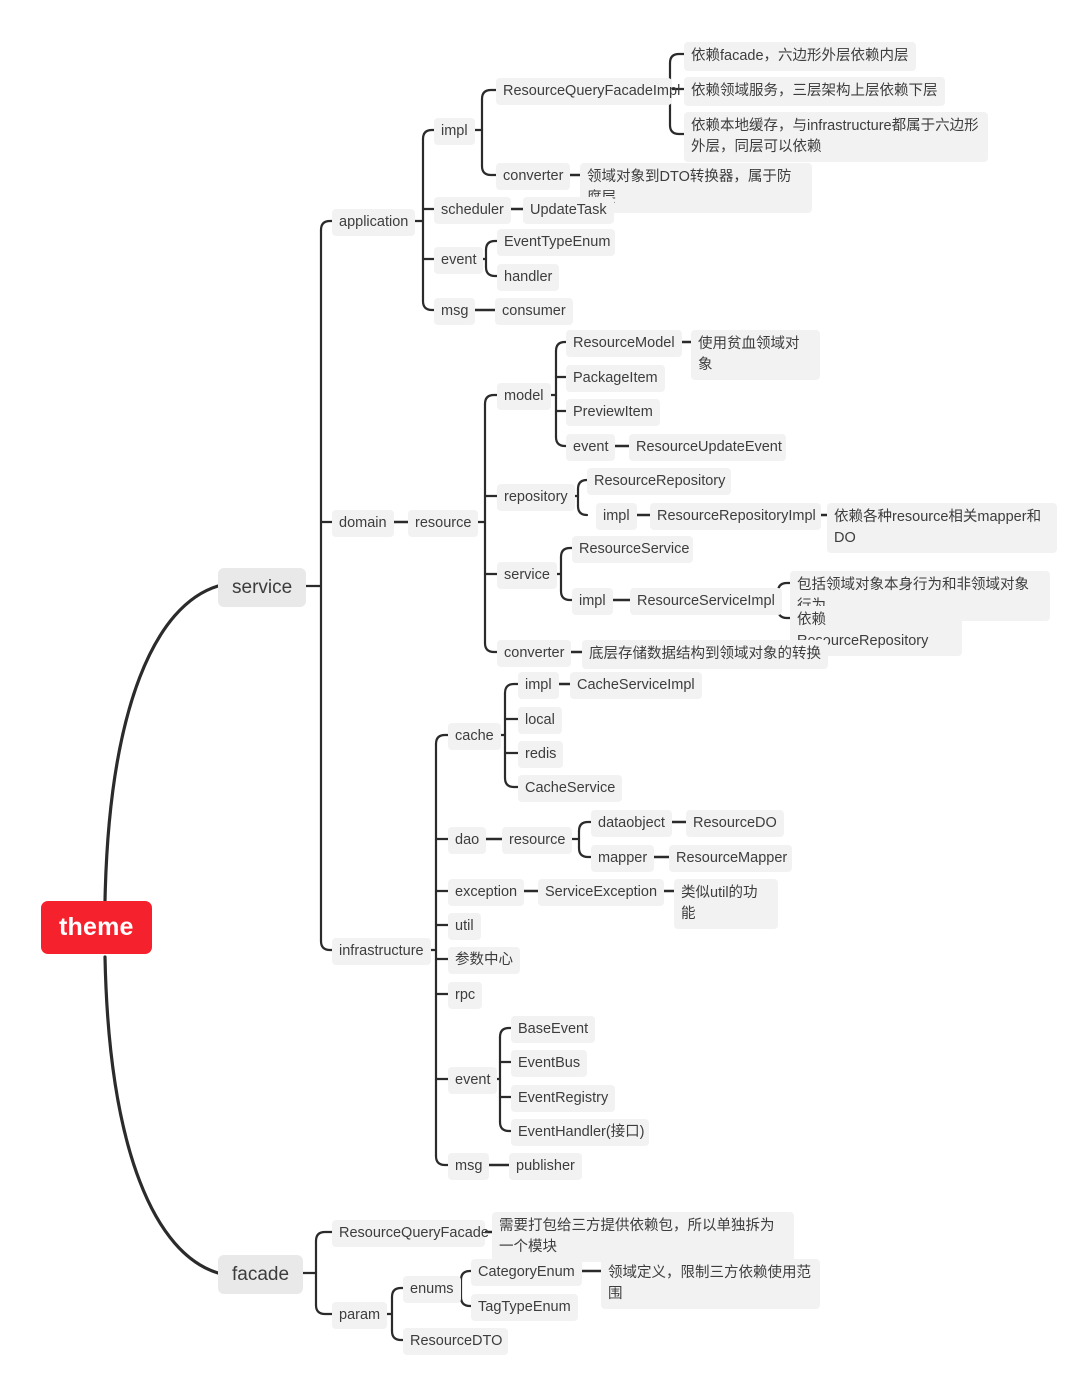 Image resolution: width=1080 pixels, height=1393 pixels. I want to click on node-dom-model-resourcemodel-note: 使用贫血领域对象, so click(755, 355).